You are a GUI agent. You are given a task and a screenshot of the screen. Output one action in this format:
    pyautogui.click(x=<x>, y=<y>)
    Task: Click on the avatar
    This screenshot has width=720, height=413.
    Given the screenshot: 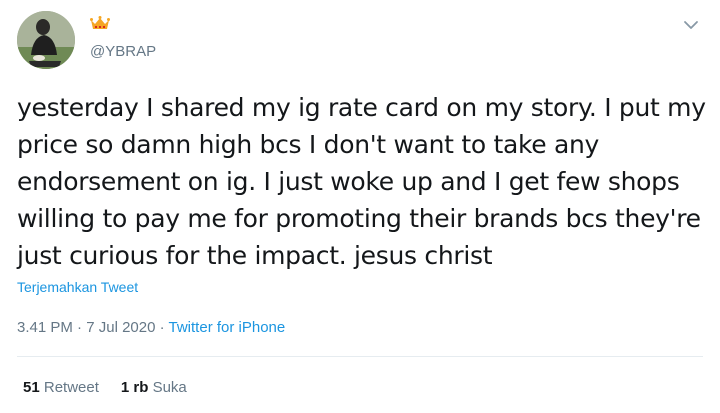 What is the action you would take?
    pyautogui.click(x=46, y=40)
    